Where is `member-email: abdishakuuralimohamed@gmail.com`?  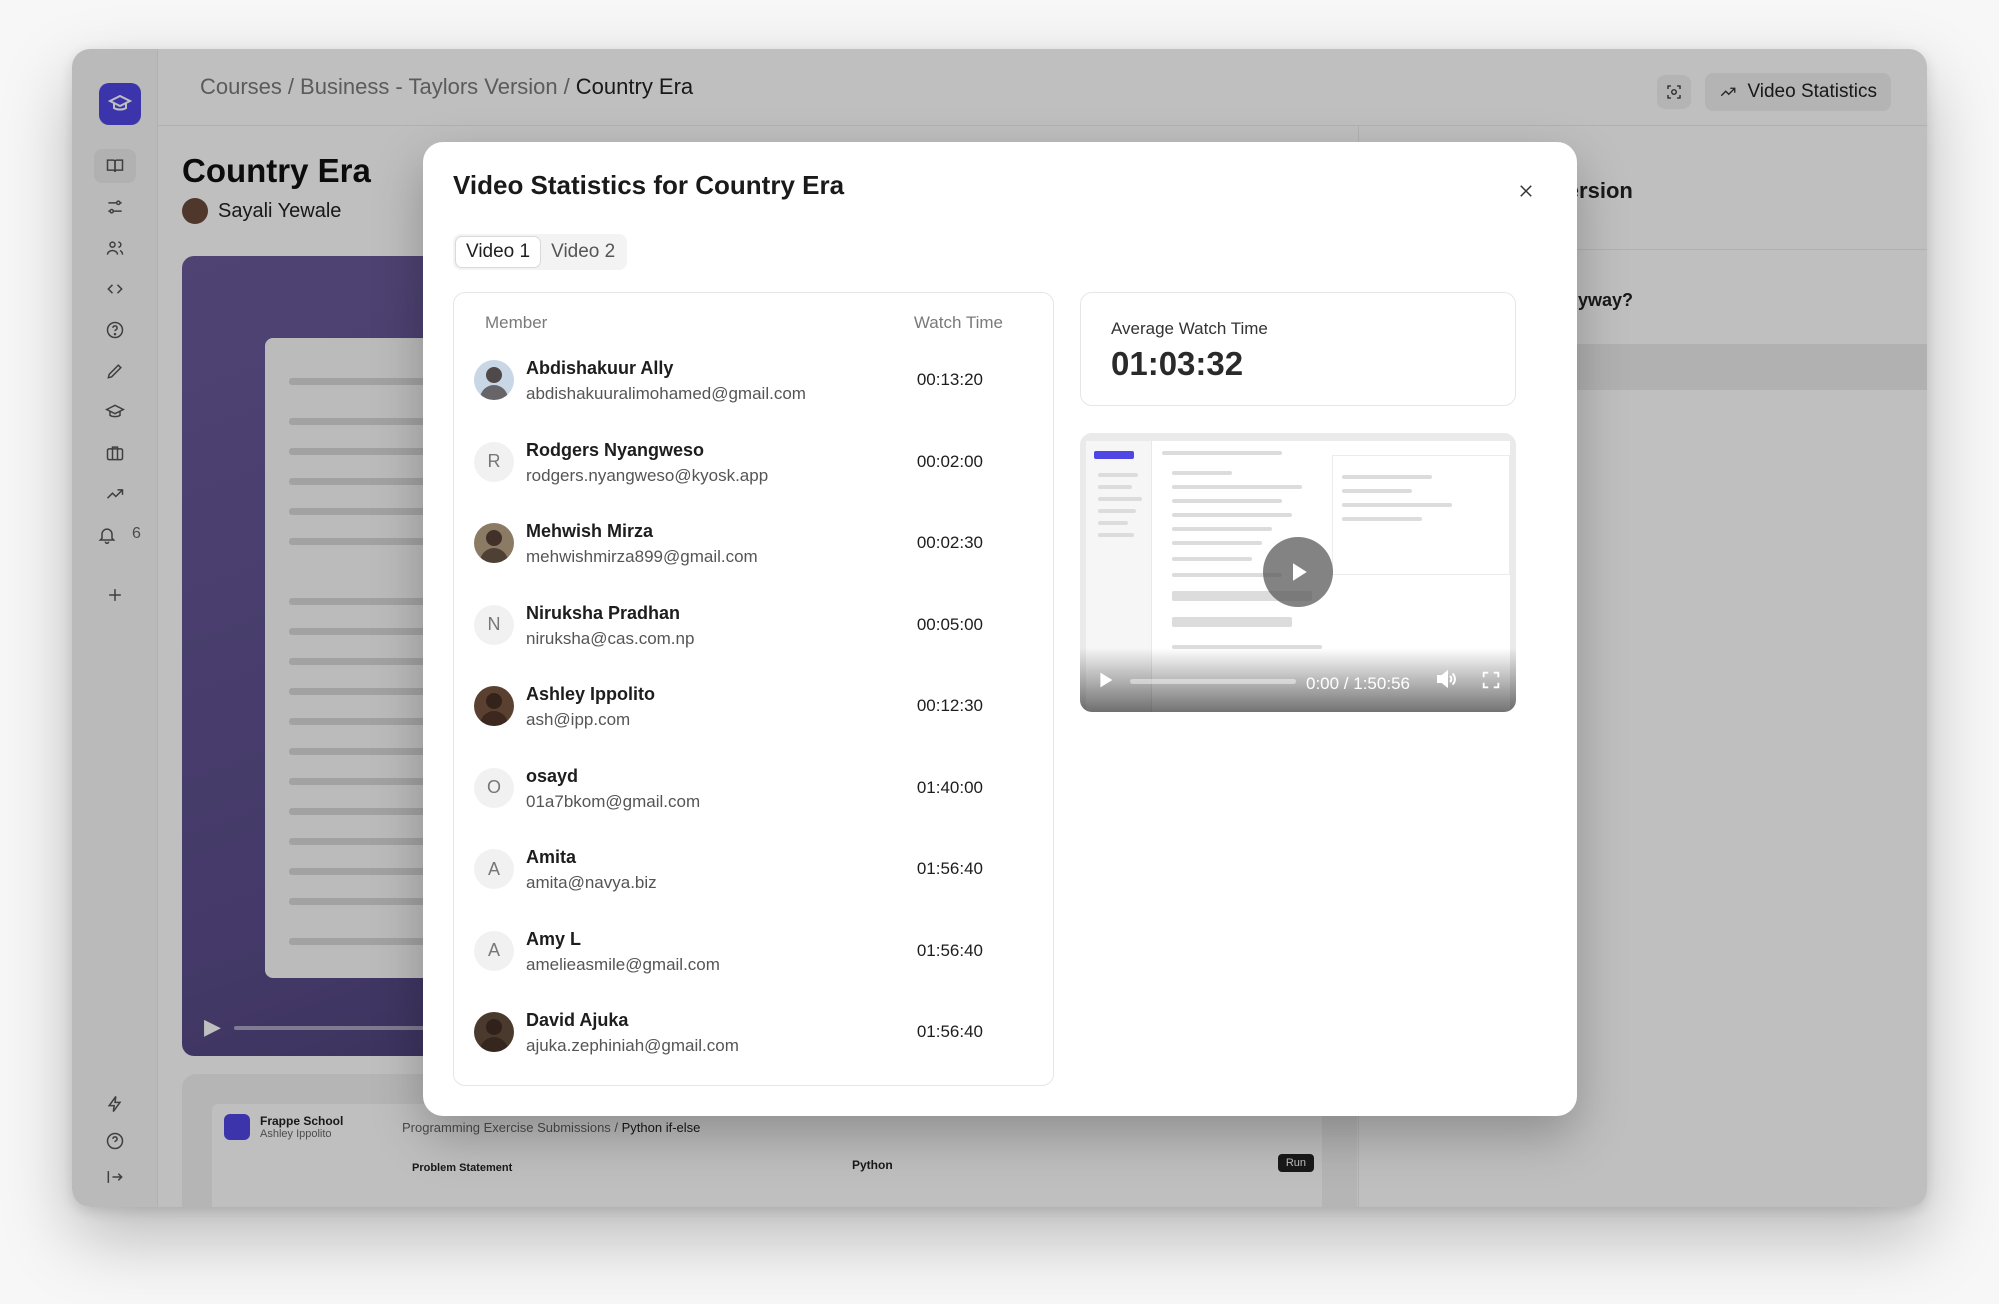 member-email: abdishakuuralimohamed@gmail.com is located at coordinates (666, 393).